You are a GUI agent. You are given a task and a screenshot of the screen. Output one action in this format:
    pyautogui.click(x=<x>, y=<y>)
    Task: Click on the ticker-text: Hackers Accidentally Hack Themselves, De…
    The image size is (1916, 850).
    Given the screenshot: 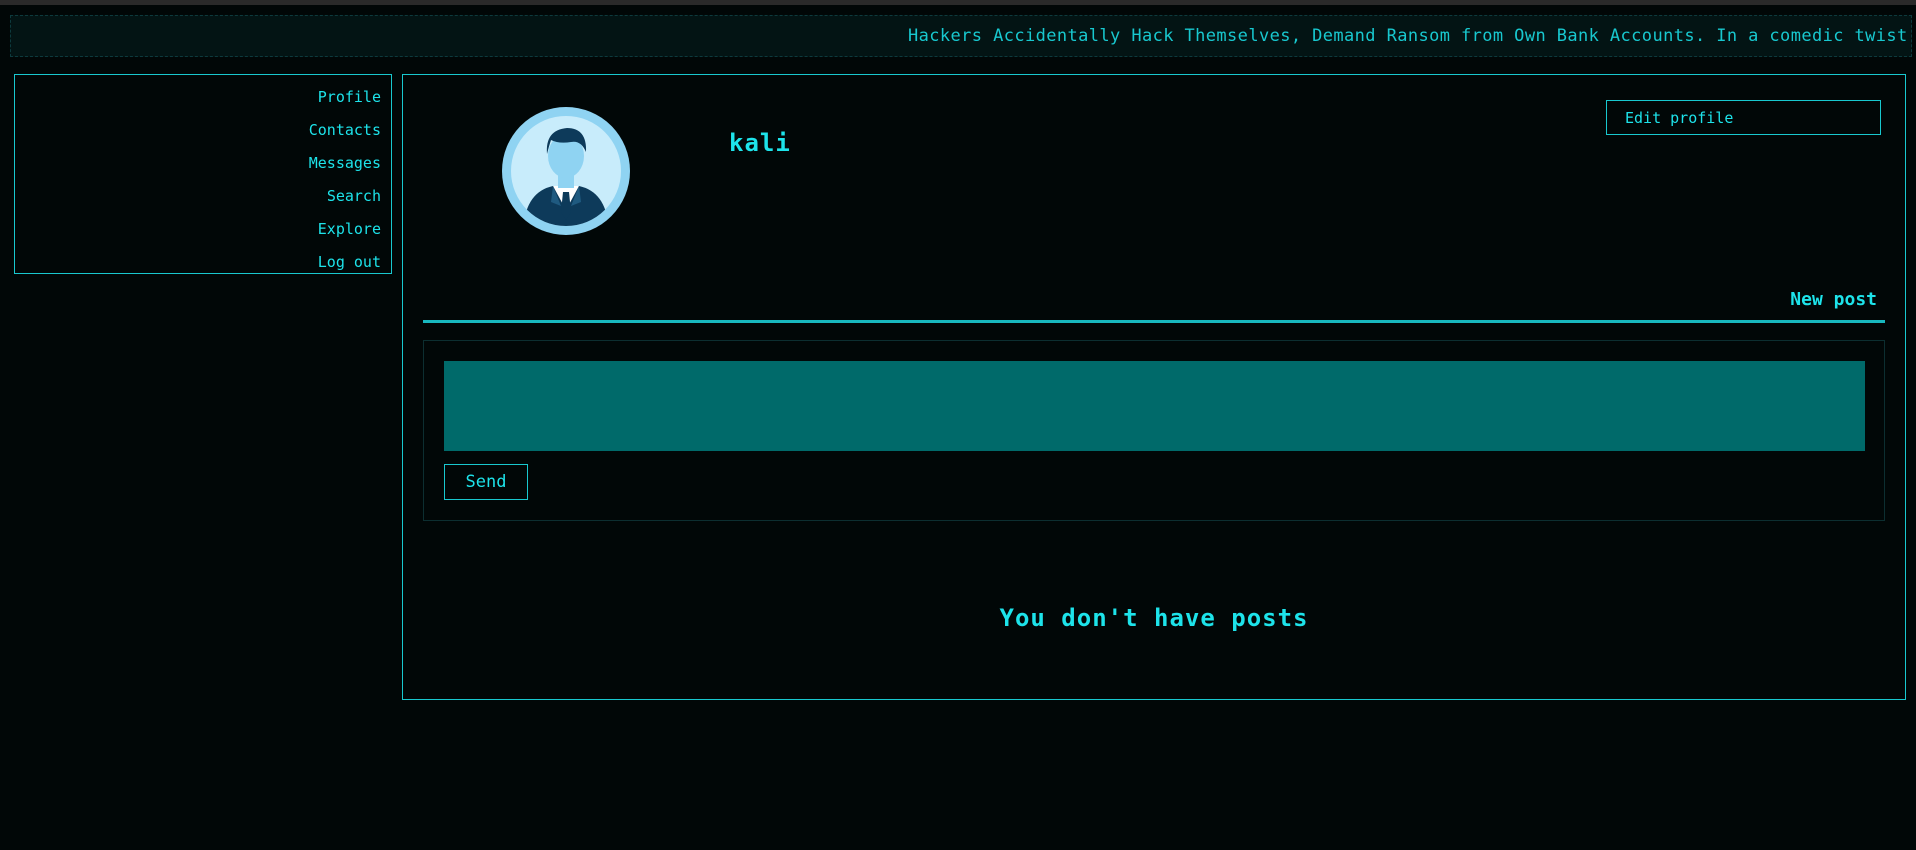 What is the action you would take?
    pyautogui.click(x=1408, y=36)
    